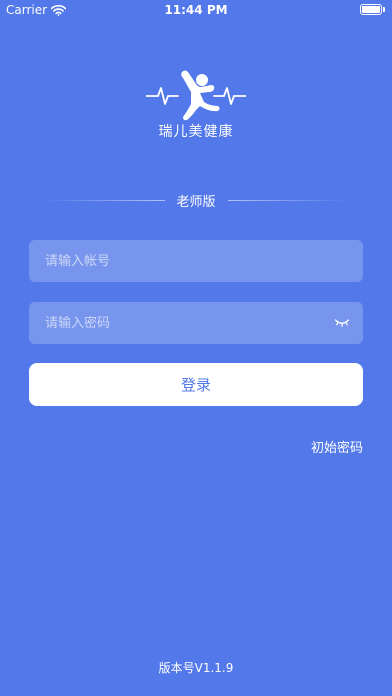 The width and height of the screenshot is (392, 696). I want to click on version-label: 版本号V1.1.9, so click(196, 668).